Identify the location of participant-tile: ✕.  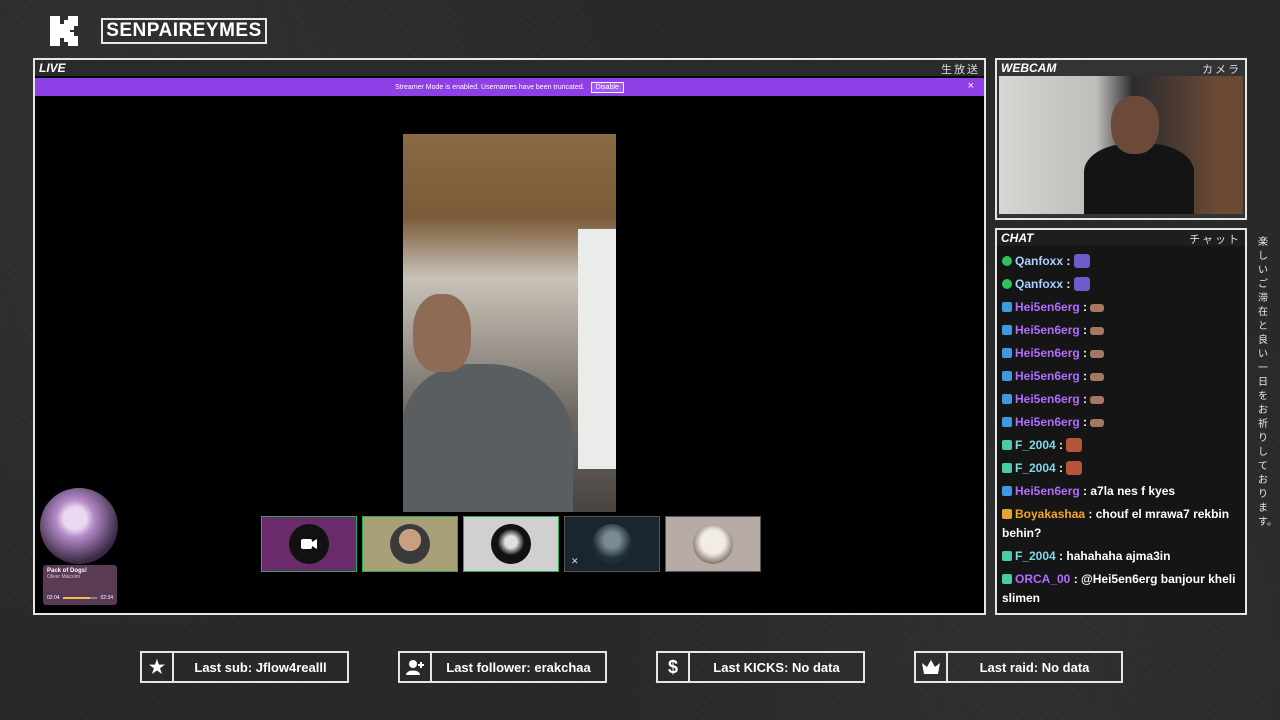
(612, 544).